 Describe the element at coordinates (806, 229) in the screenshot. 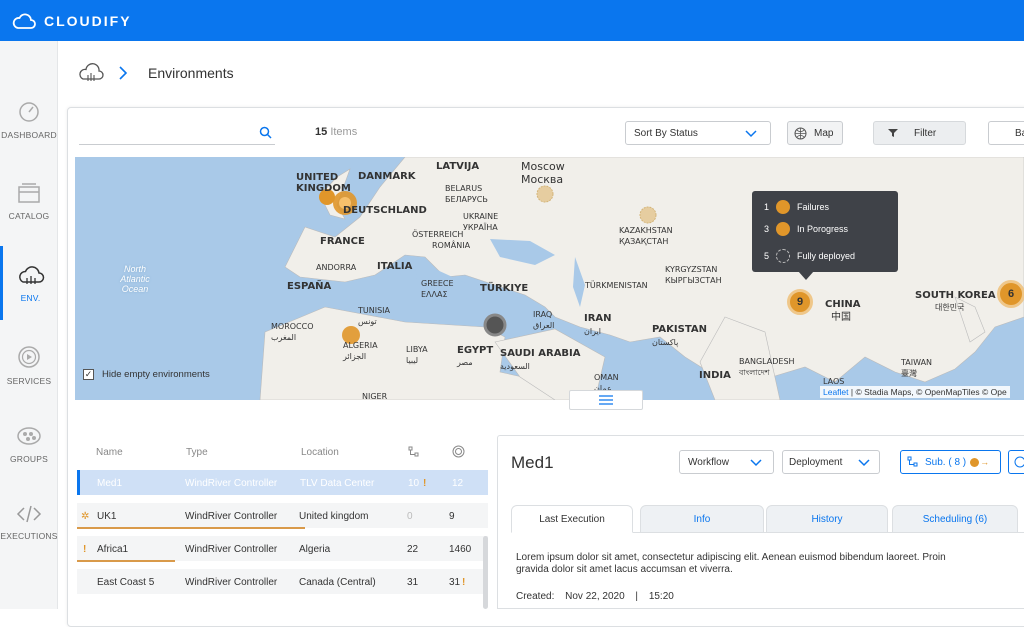

I see `legend-item-progress: 3 In Porogress` at that location.